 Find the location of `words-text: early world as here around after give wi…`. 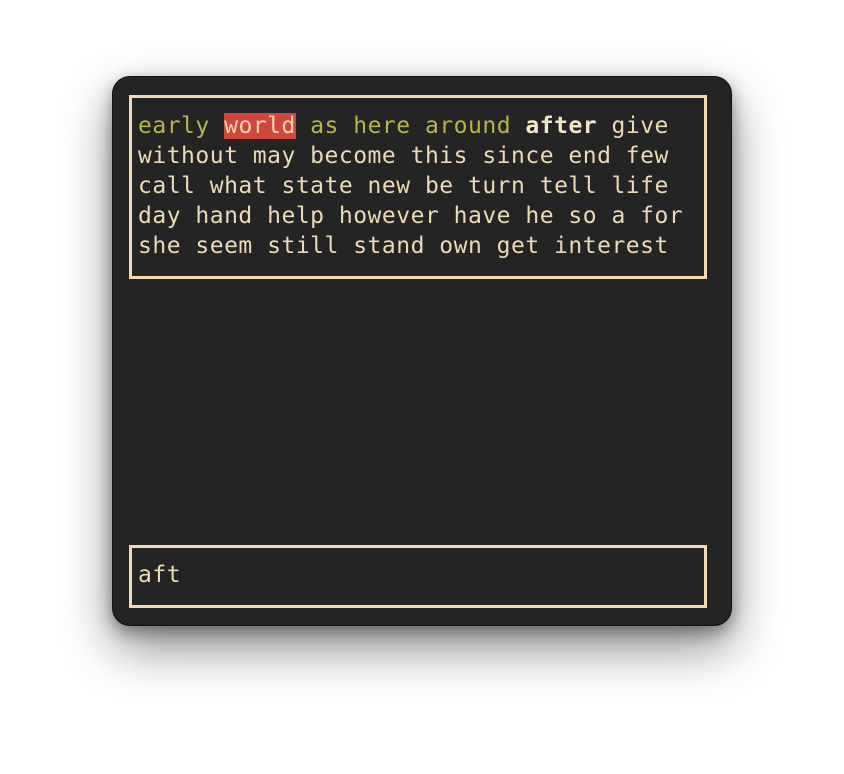

words-text: early world as here around after give wi… is located at coordinates (410, 186).